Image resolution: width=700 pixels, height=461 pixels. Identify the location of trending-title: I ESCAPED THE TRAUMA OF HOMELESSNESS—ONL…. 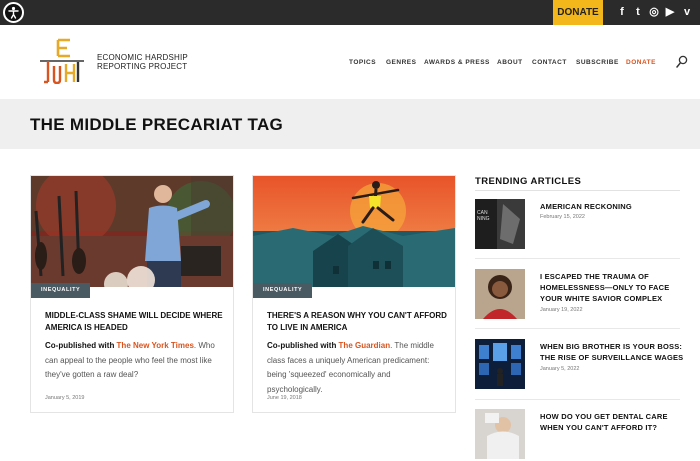
(615, 287).